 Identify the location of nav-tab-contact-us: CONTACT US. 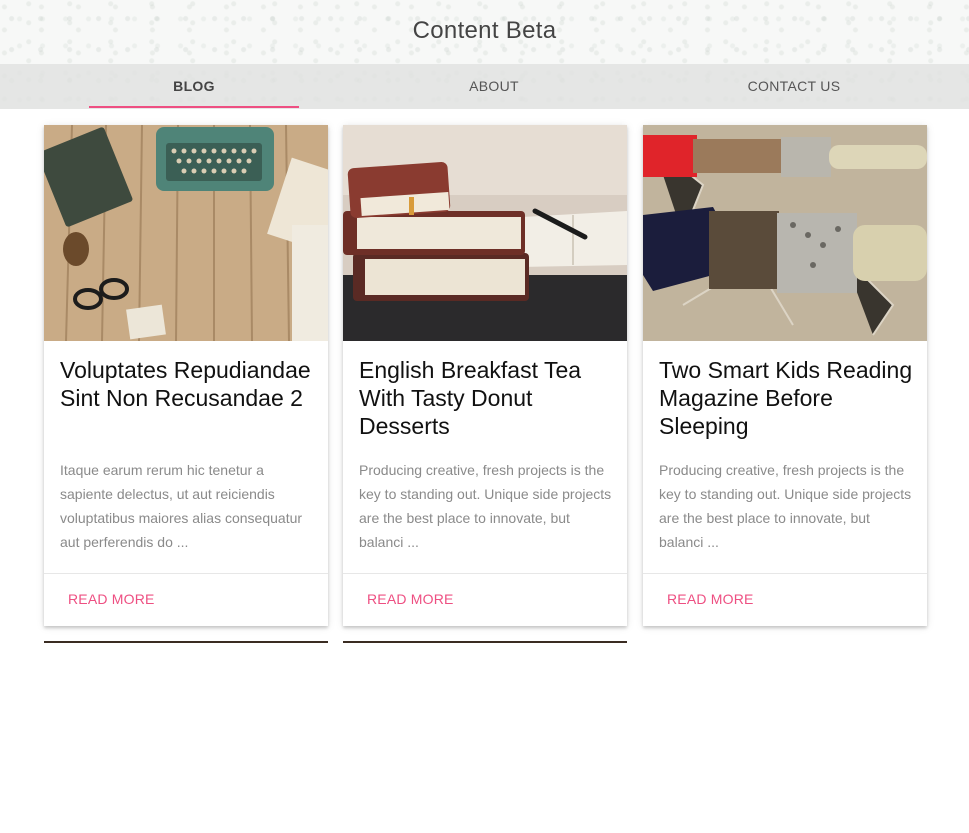
(794, 86).